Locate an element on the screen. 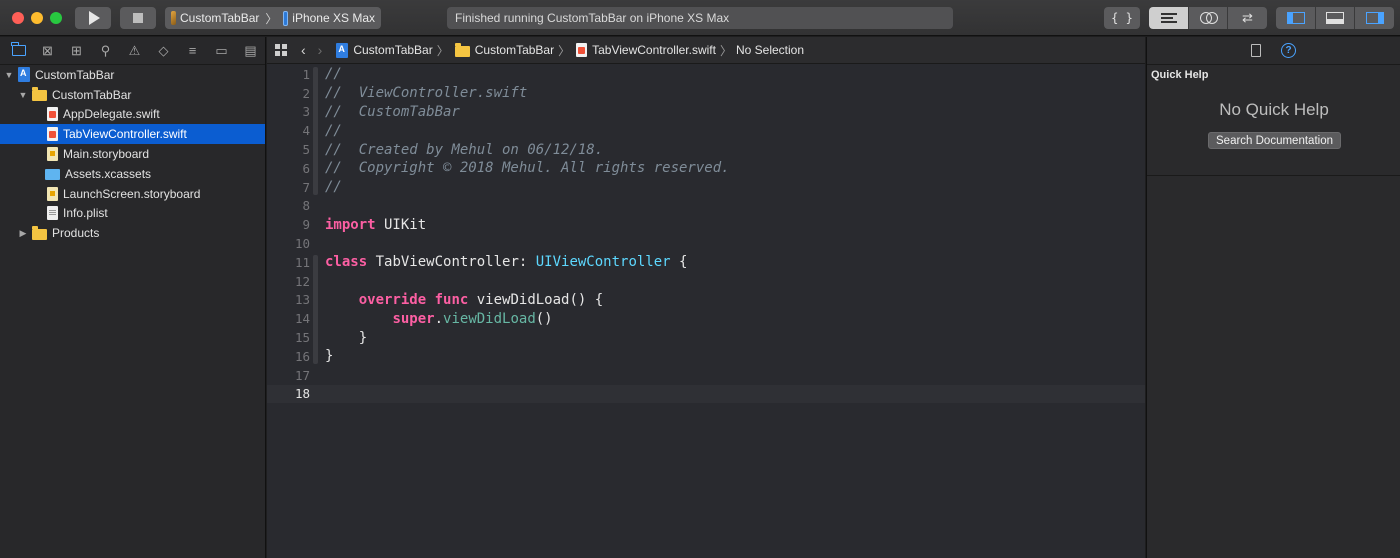  library-button: { } is located at coordinates (1122, 18).